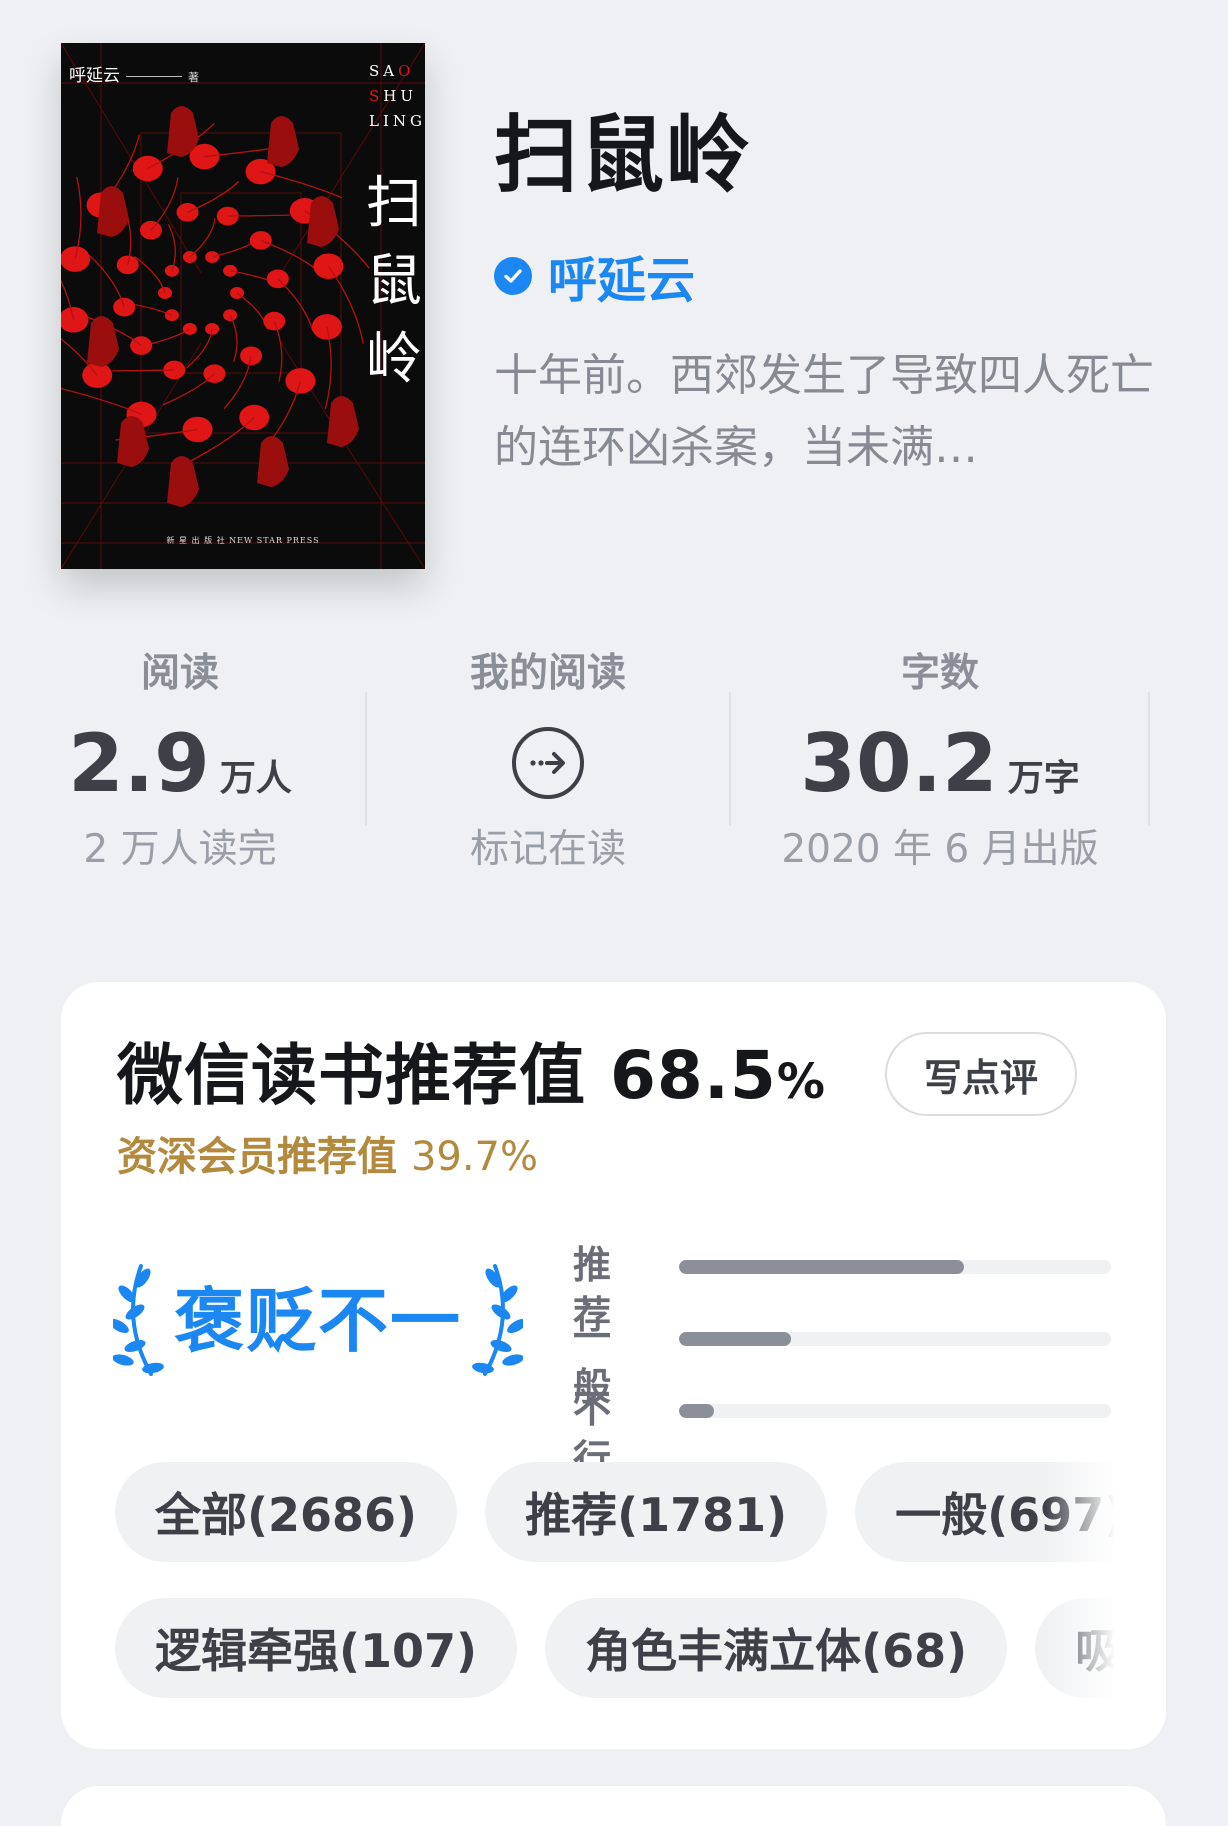  Describe the element at coordinates (393, 96) in the screenshot. I see `cover-latin-line: SHU` at that location.